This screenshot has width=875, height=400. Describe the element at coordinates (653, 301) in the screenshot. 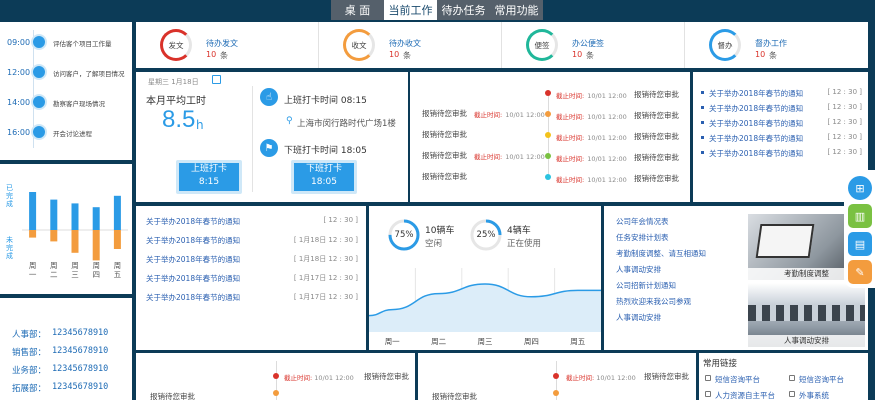

I see `news-link: 热烈欢迎来我公司参观` at that location.